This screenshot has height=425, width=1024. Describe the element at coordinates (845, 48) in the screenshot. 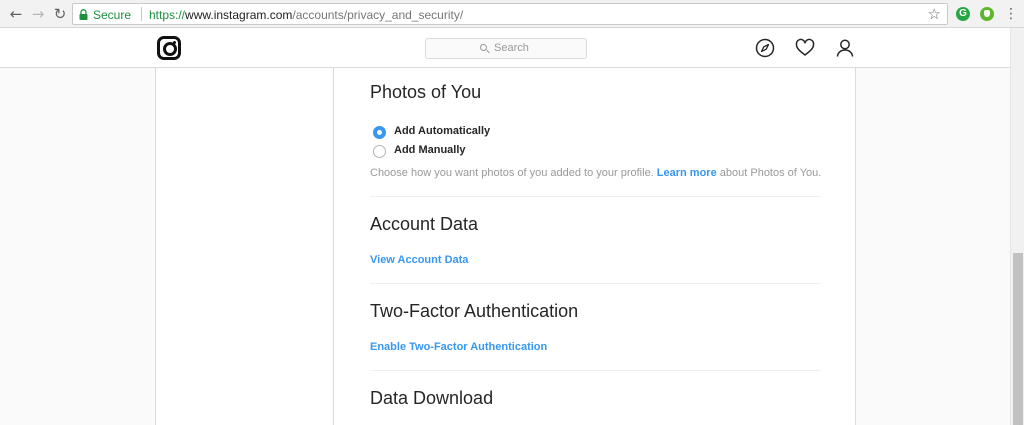

I see `person-icon` at that location.